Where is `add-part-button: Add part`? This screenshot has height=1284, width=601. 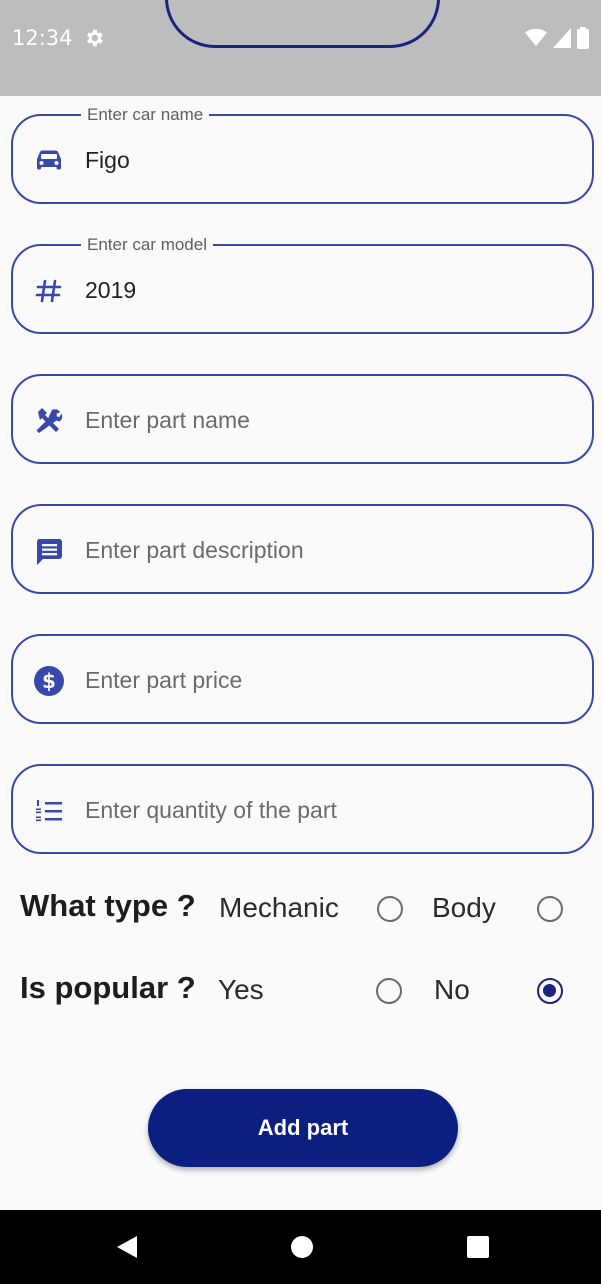 add-part-button: Add part is located at coordinates (303, 1128).